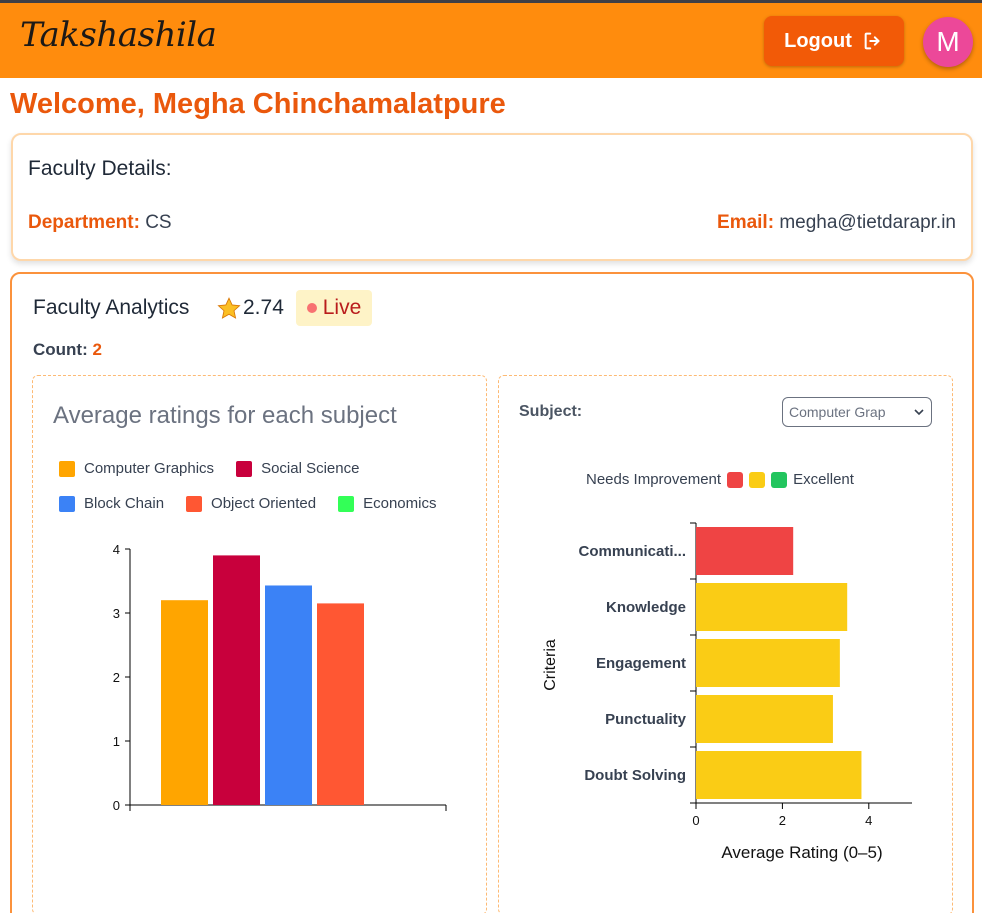  I want to click on average-rating: 2.74, so click(263, 307).